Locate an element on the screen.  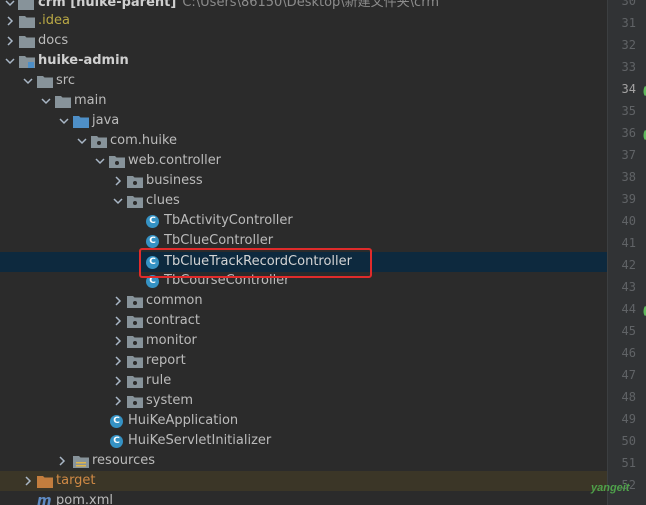
resources-folder-icon is located at coordinates (81, 462).